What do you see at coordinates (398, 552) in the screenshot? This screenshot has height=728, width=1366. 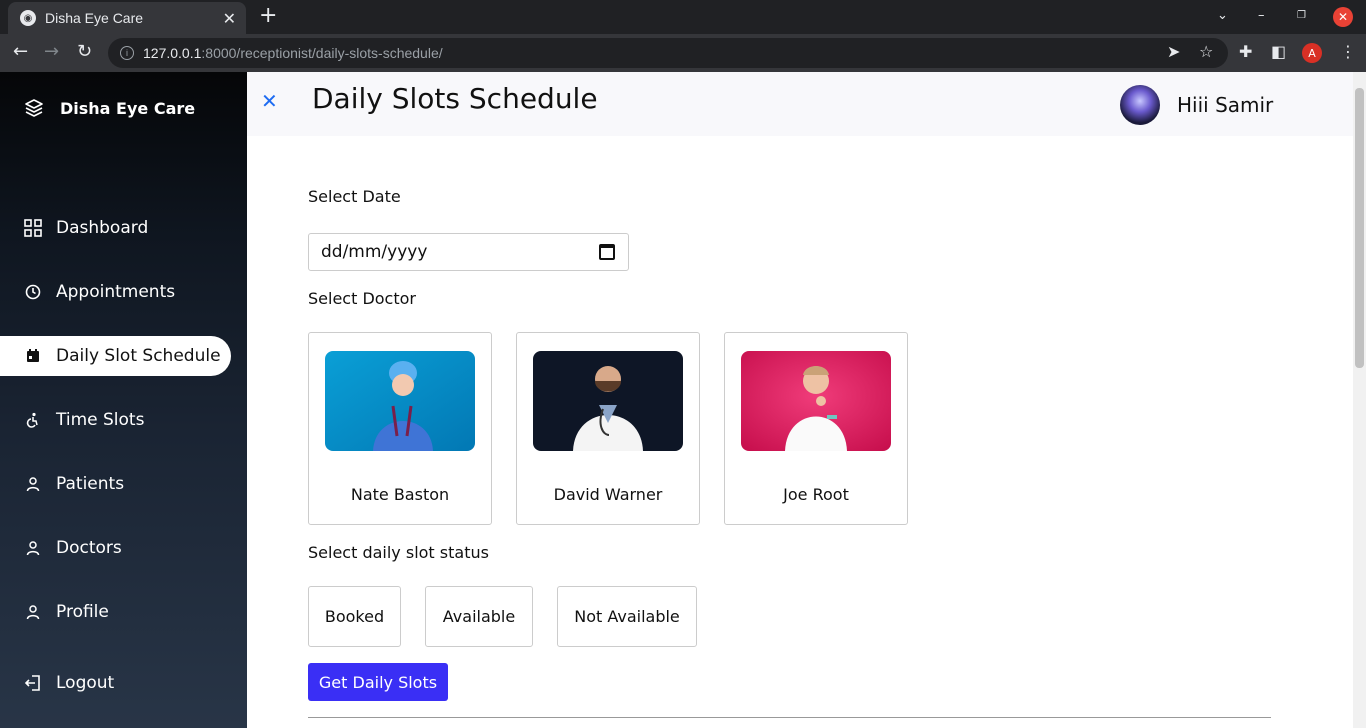 I see `status-label: Select daily slot status` at bounding box center [398, 552].